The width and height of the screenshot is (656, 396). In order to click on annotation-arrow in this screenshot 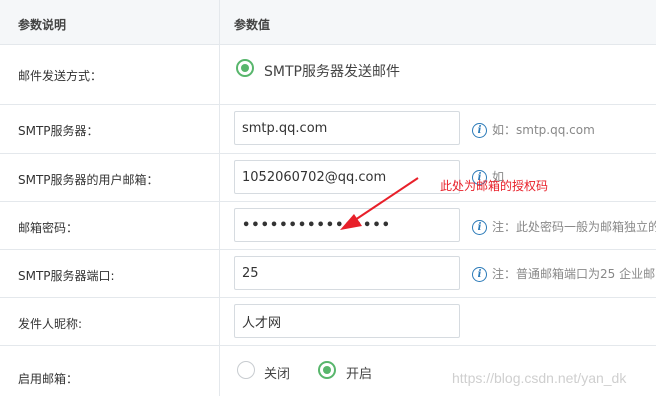, I will do `click(379, 203)`.